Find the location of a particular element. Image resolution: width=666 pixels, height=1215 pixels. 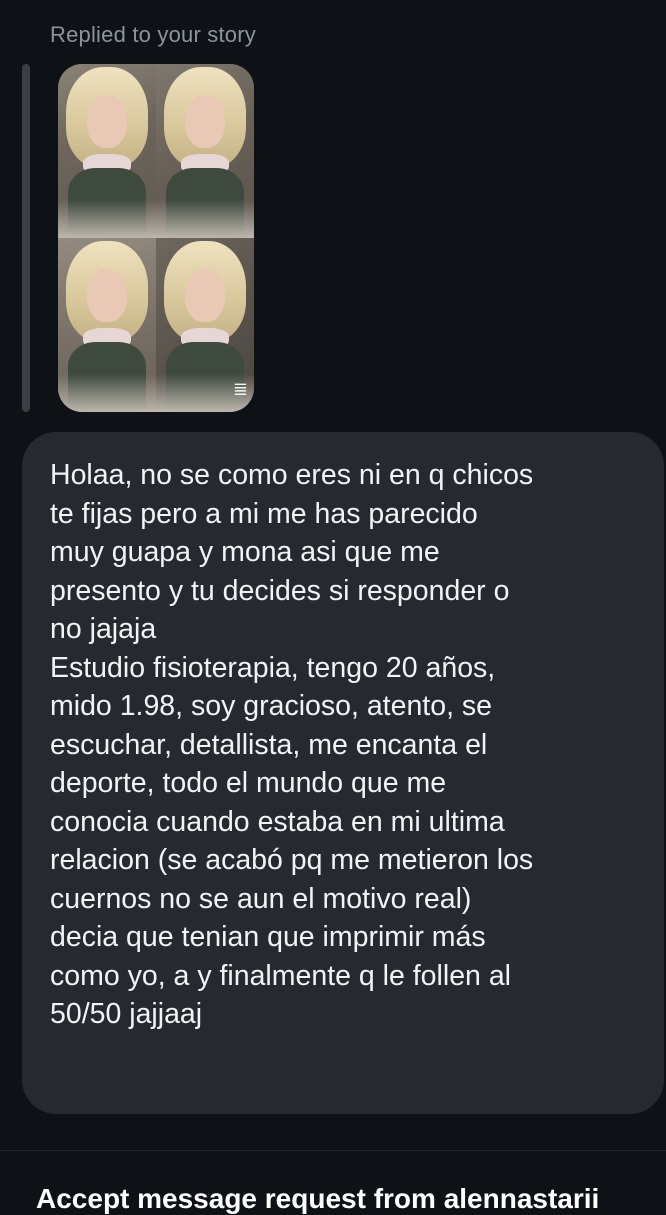

divider is located at coordinates (333, 1150).